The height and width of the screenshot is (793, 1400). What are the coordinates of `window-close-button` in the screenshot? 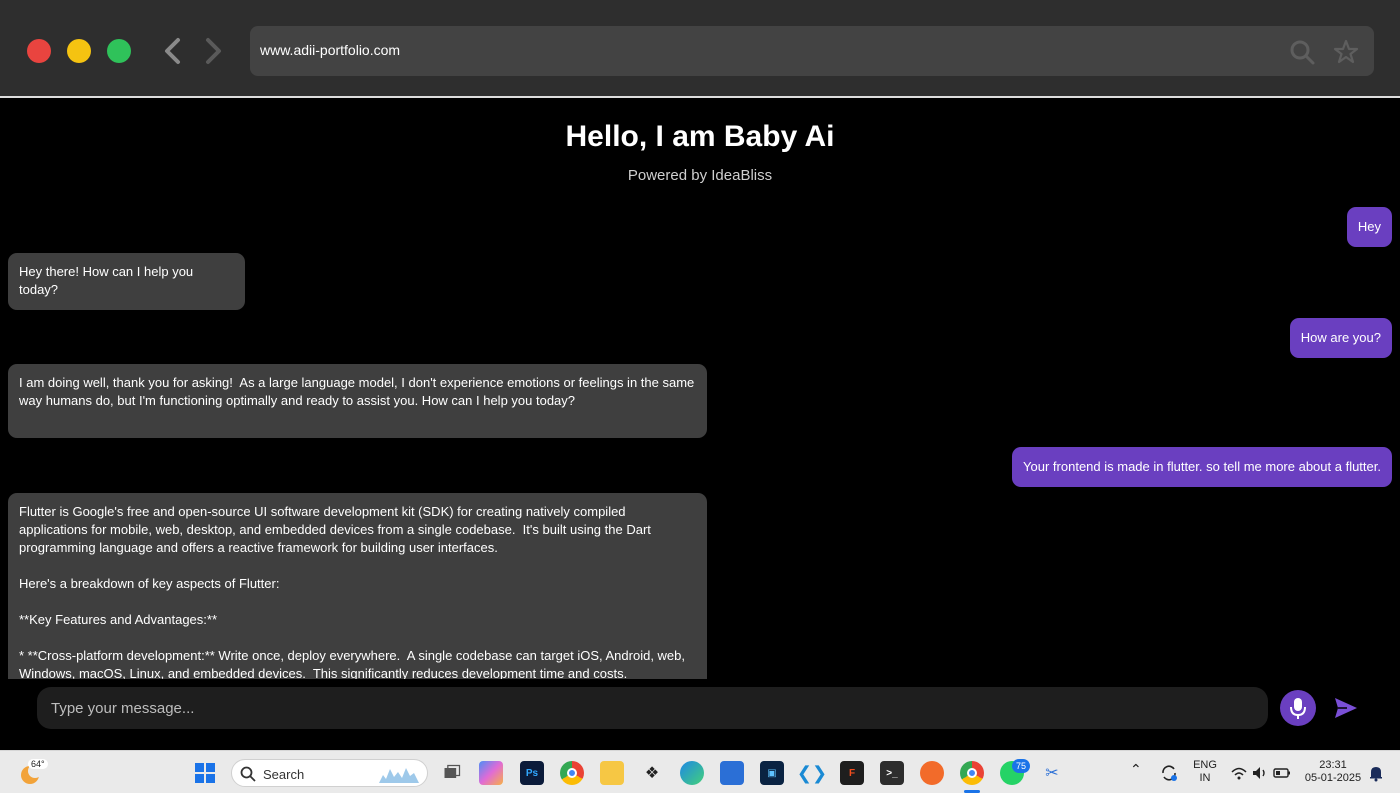 It's located at (39, 51).